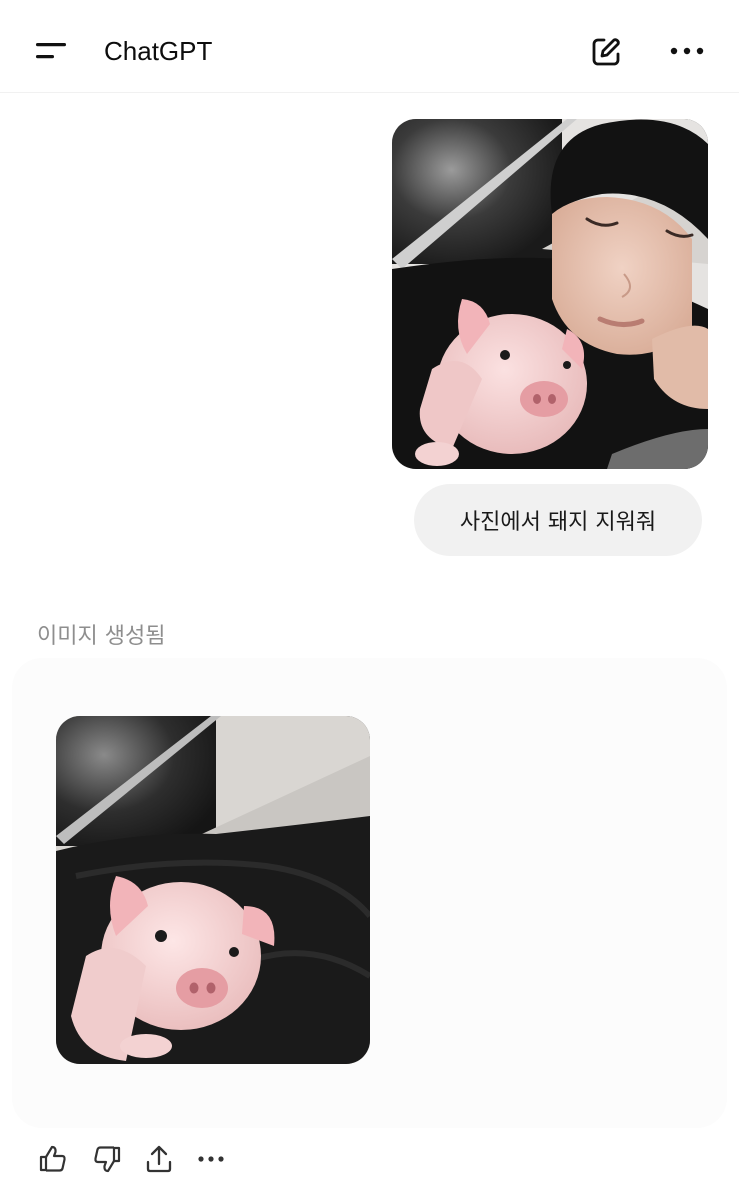 This screenshot has height=1200, width=739. What do you see at coordinates (550, 294) in the screenshot?
I see `user-attached-photo` at bounding box center [550, 294].